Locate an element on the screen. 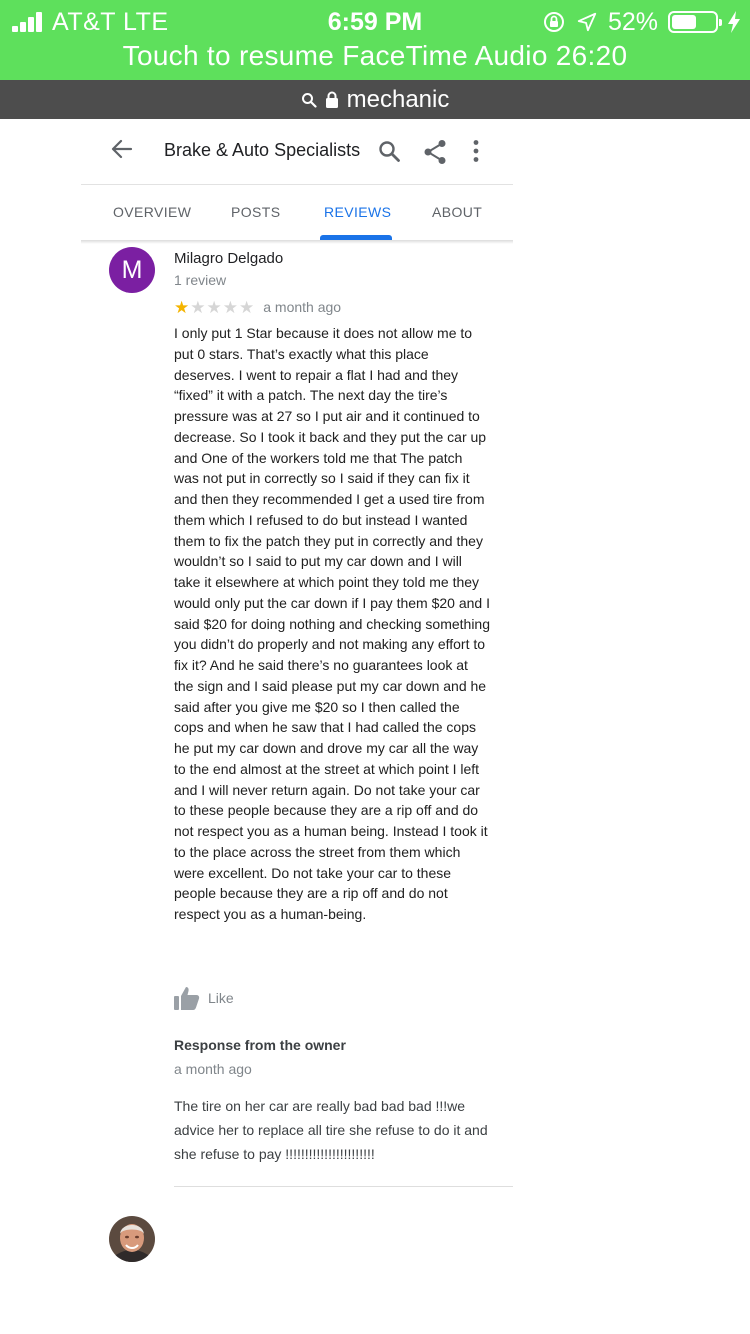  url-text: mechanic is located at coordinates (398, 99).